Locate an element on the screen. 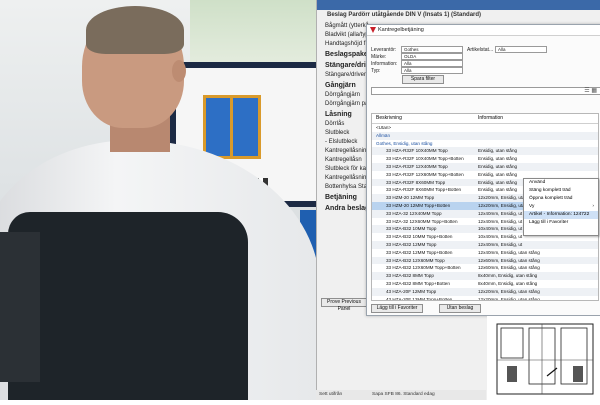  person-ear is located at coordinates (179, 71).